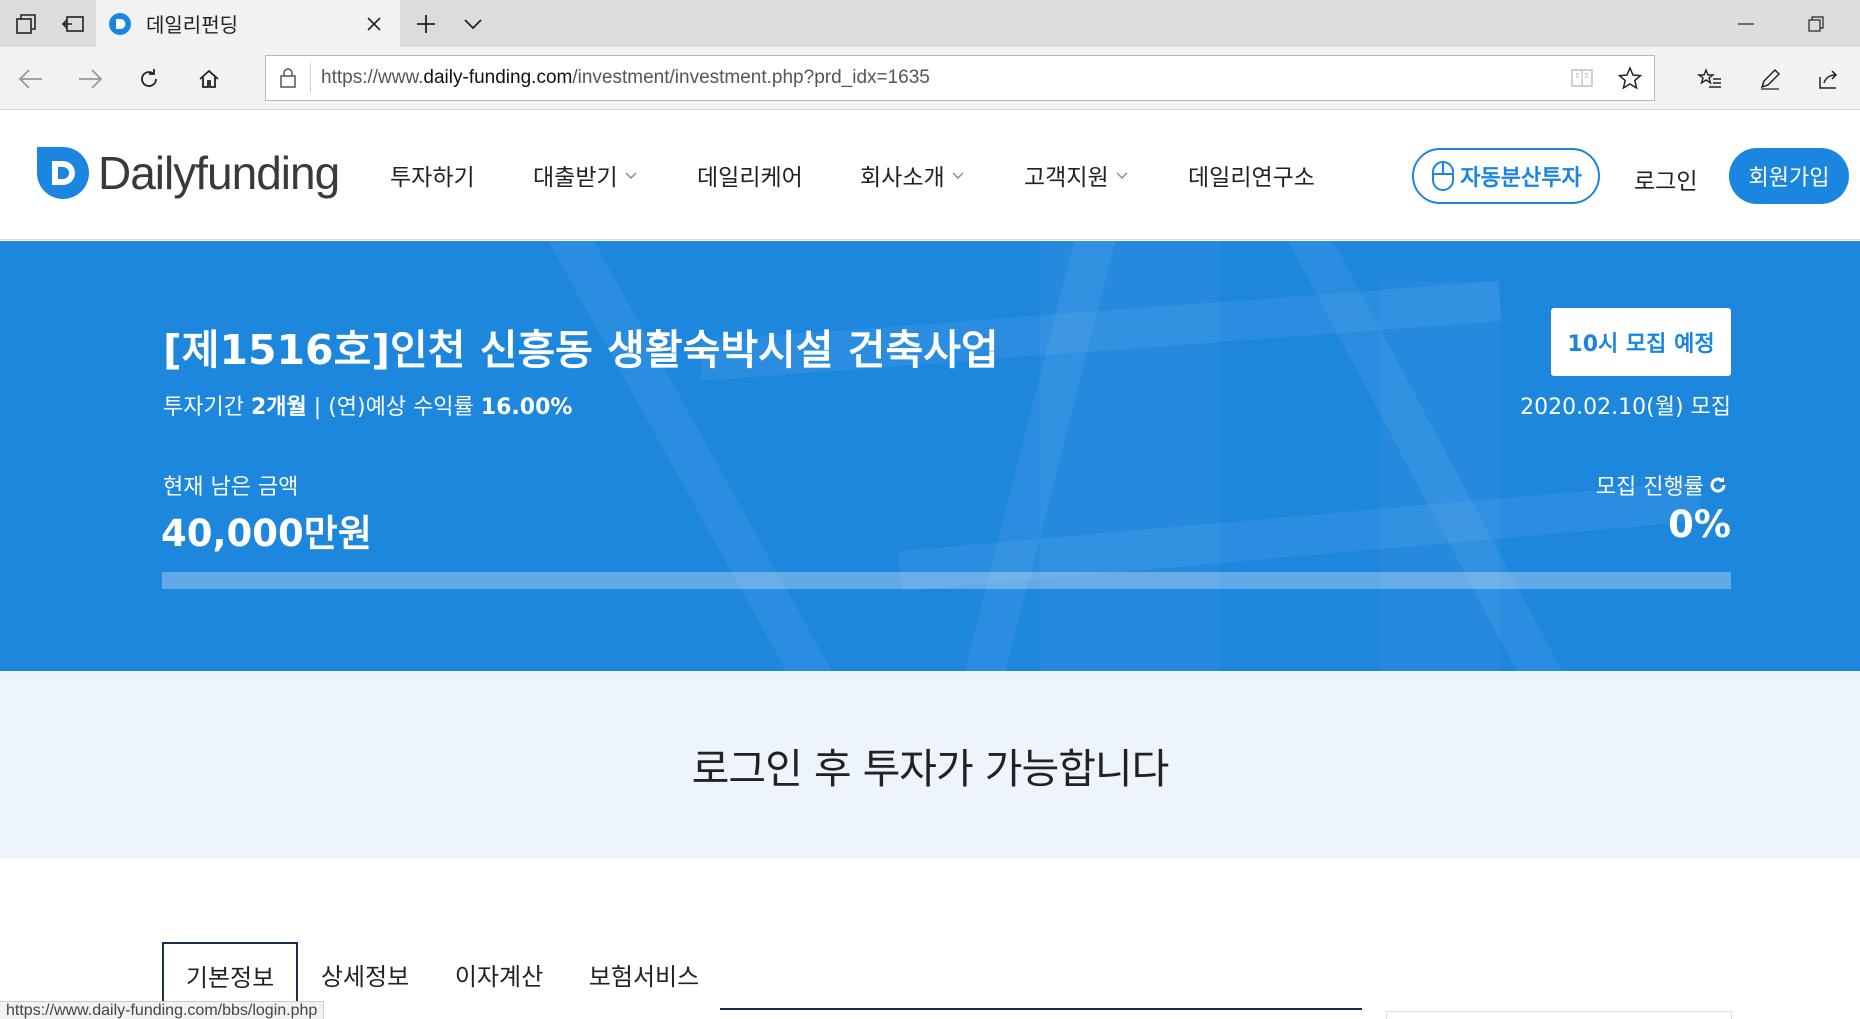 This screenshot has height=1019, width=1860. I want to click on product-summary: 투자기간 2개월 | (연)예상 수익률 16.00%, so click(367, 405).